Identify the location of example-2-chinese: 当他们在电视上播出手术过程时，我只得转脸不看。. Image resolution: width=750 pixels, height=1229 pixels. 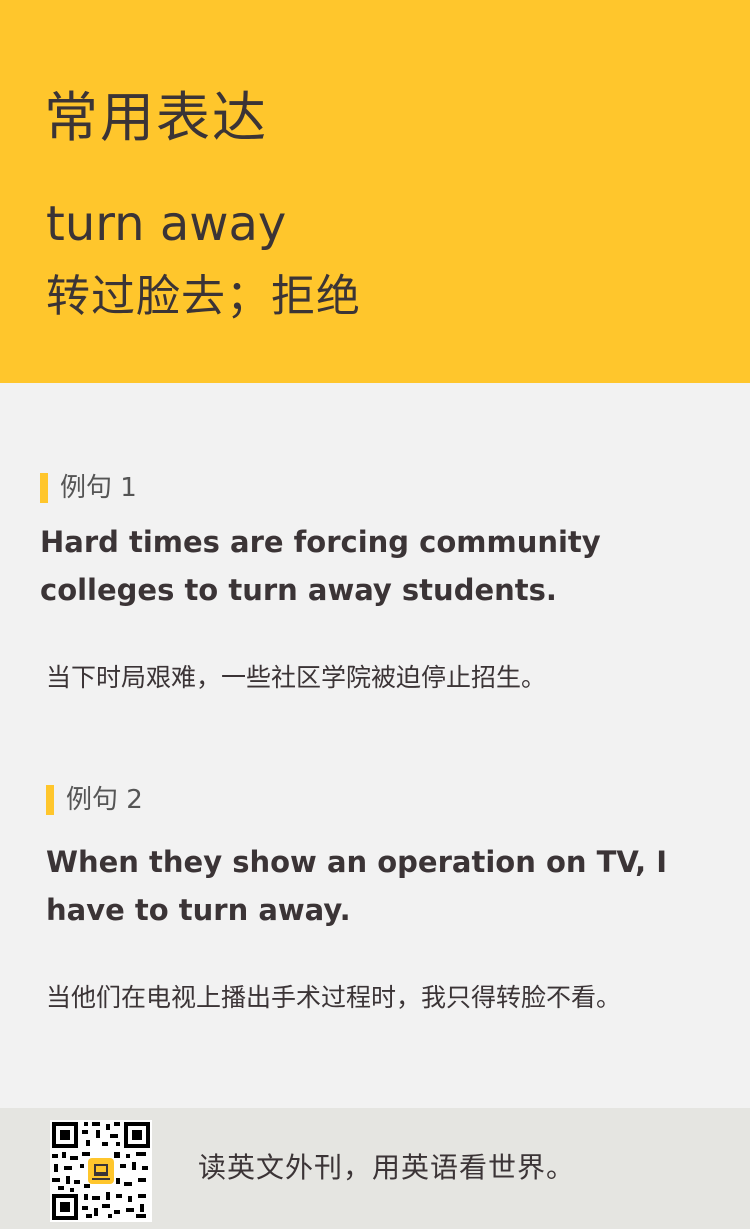
(334, 997).